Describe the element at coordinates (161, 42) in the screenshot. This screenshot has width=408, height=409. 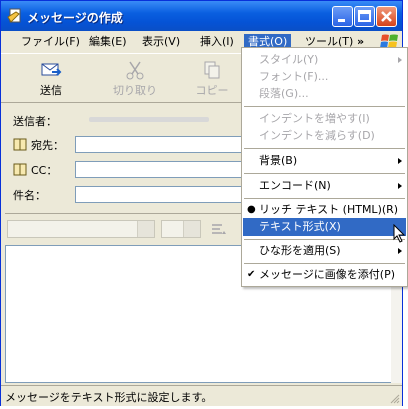
I see `menu-view: 表示(V)` at that location.